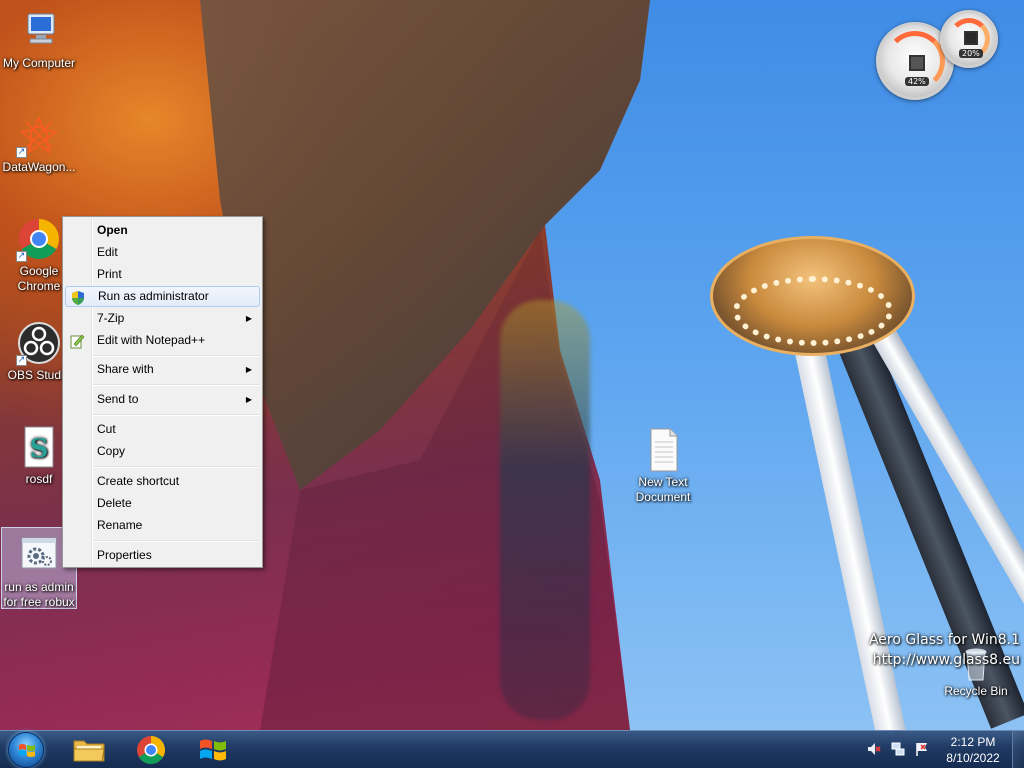  What do you see at coordinates (663, 450) in the screenshot?
I see `text-file-icon` at bounding box center [663, 450].